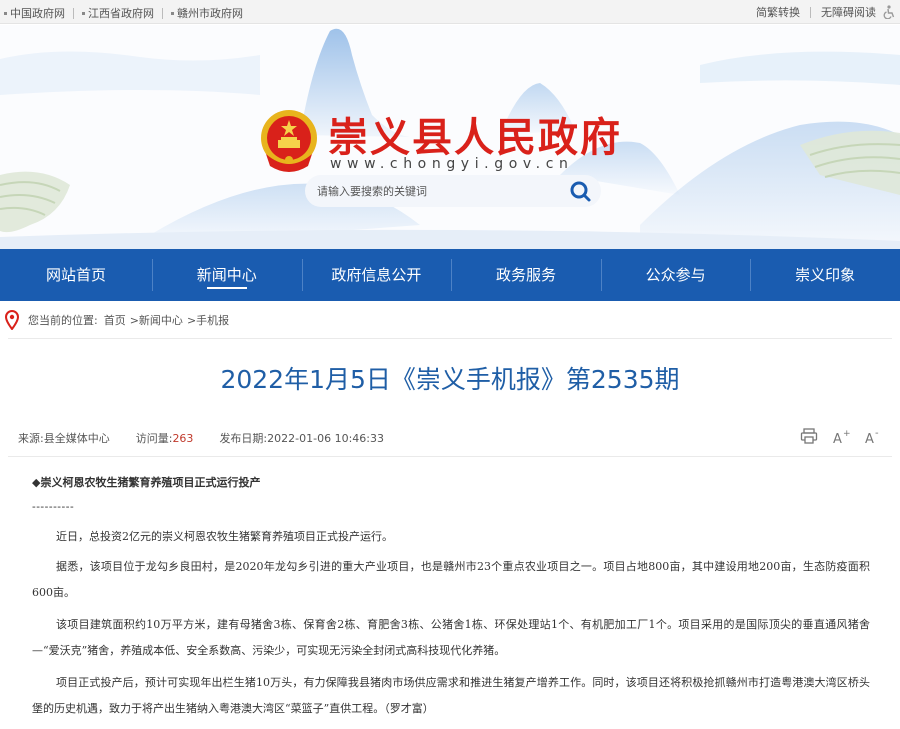 Image resolution: width=900 pixels, height=729 pixels. What do you see at coordinates (475, 137) in the screenshot?
I see `site-title: 崇义县人民政府` at bounding box center [475, 137].